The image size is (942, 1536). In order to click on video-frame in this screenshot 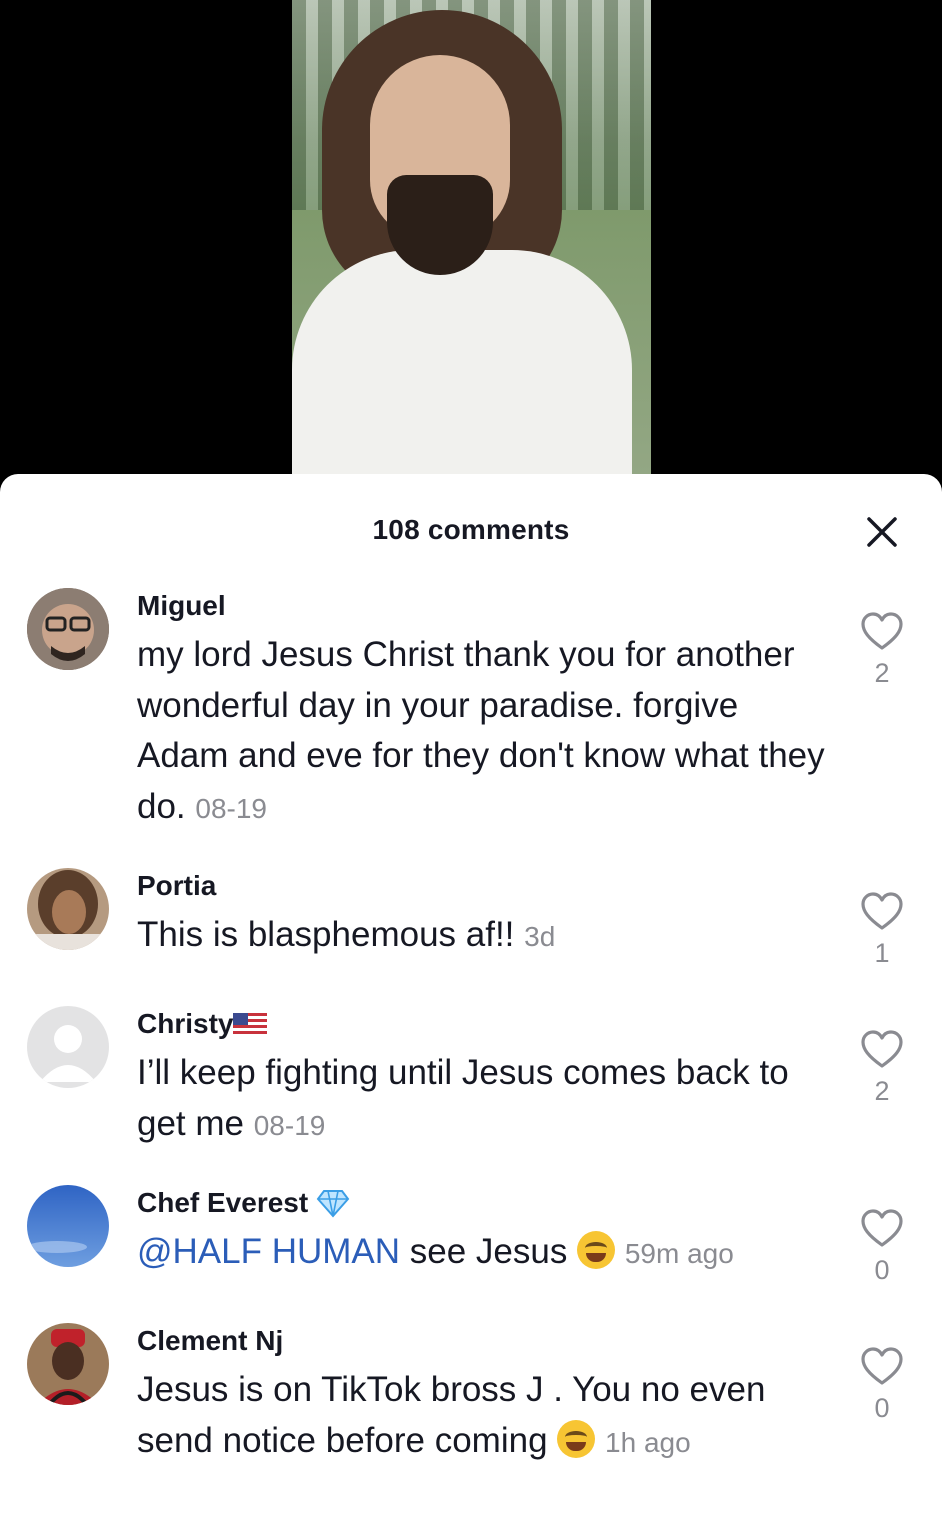, I will do `click(471, 237)`.